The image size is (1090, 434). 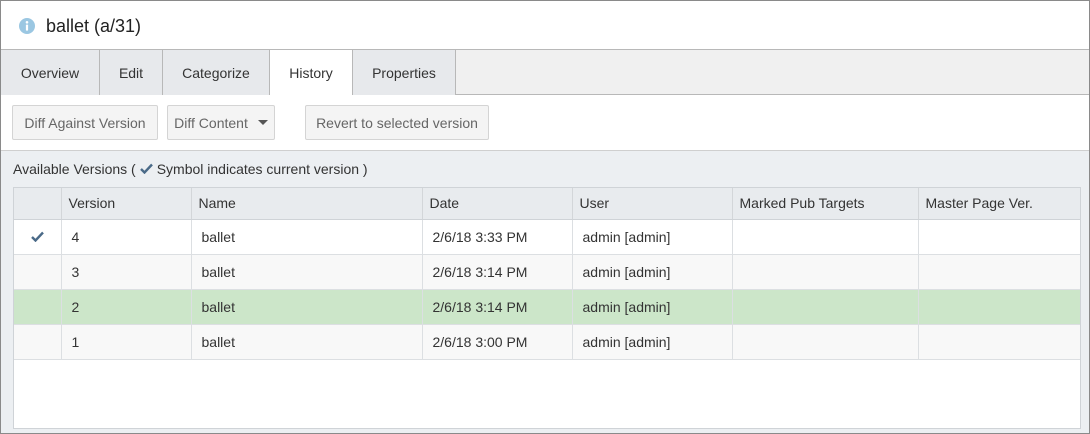 I want to click on diff-against-version-label: Diff Against Version, so click(x=85, y=122).